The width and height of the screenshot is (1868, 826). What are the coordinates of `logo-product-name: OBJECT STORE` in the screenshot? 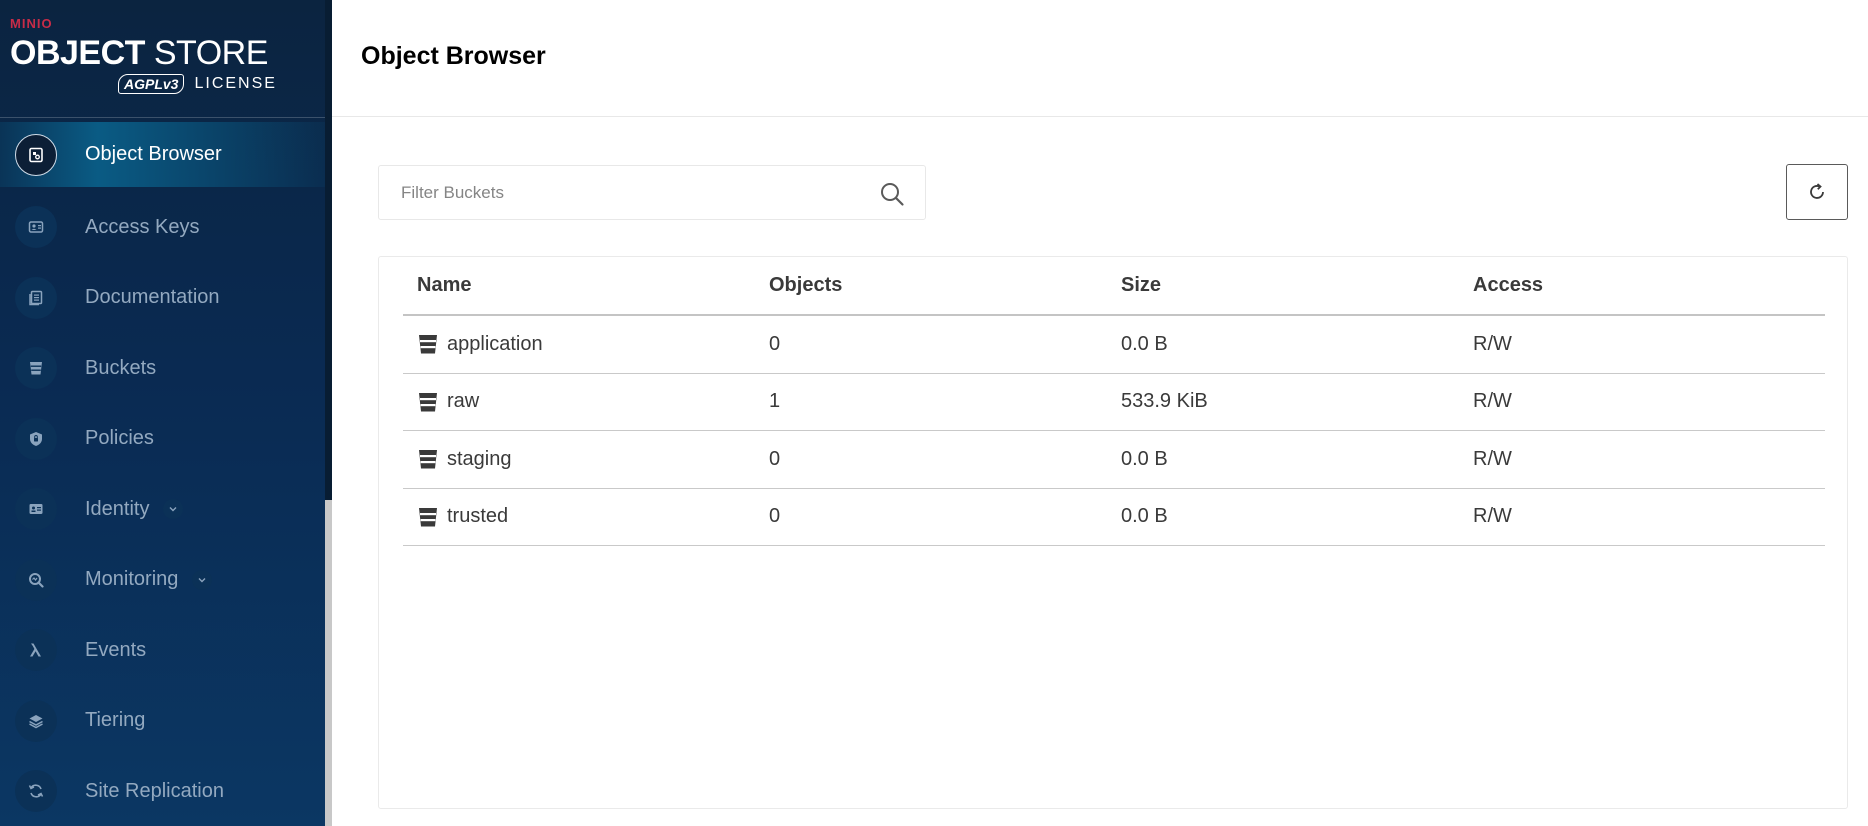 It's located at (139, 53).